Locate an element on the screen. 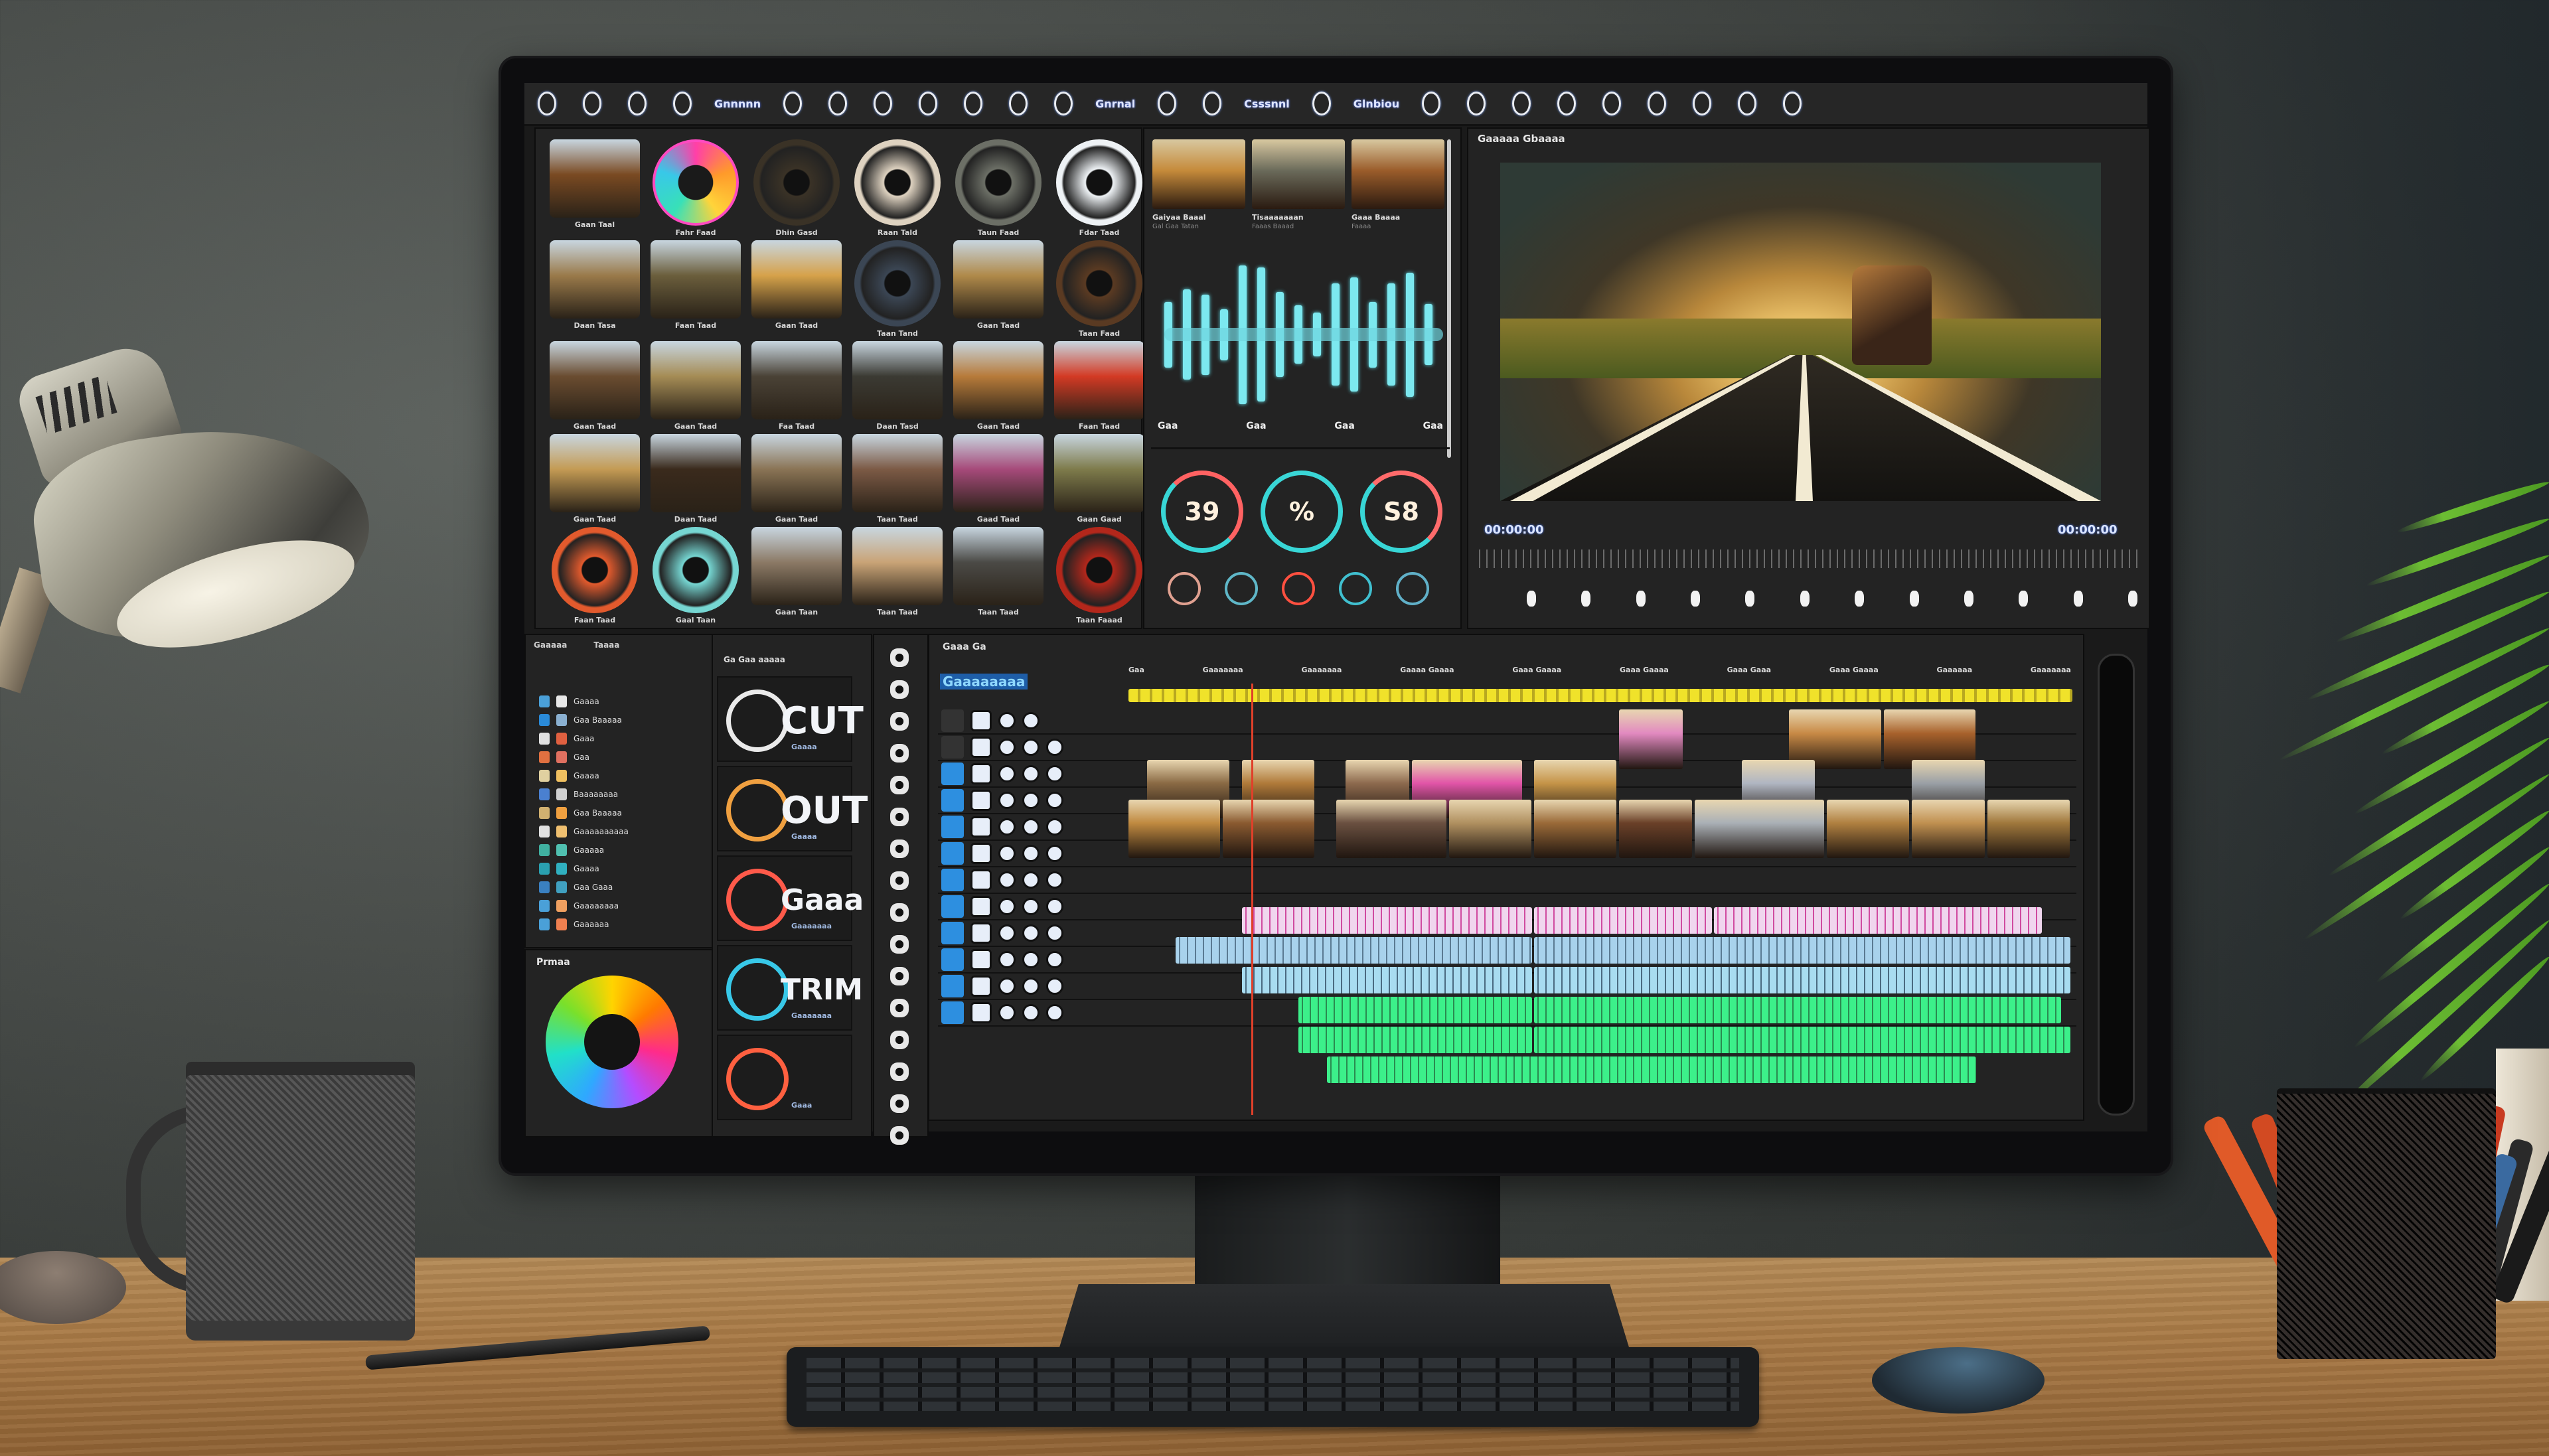 The height and width of the screenshot is (1456, 2549). star-icon is located at coordinates (1521, 103).